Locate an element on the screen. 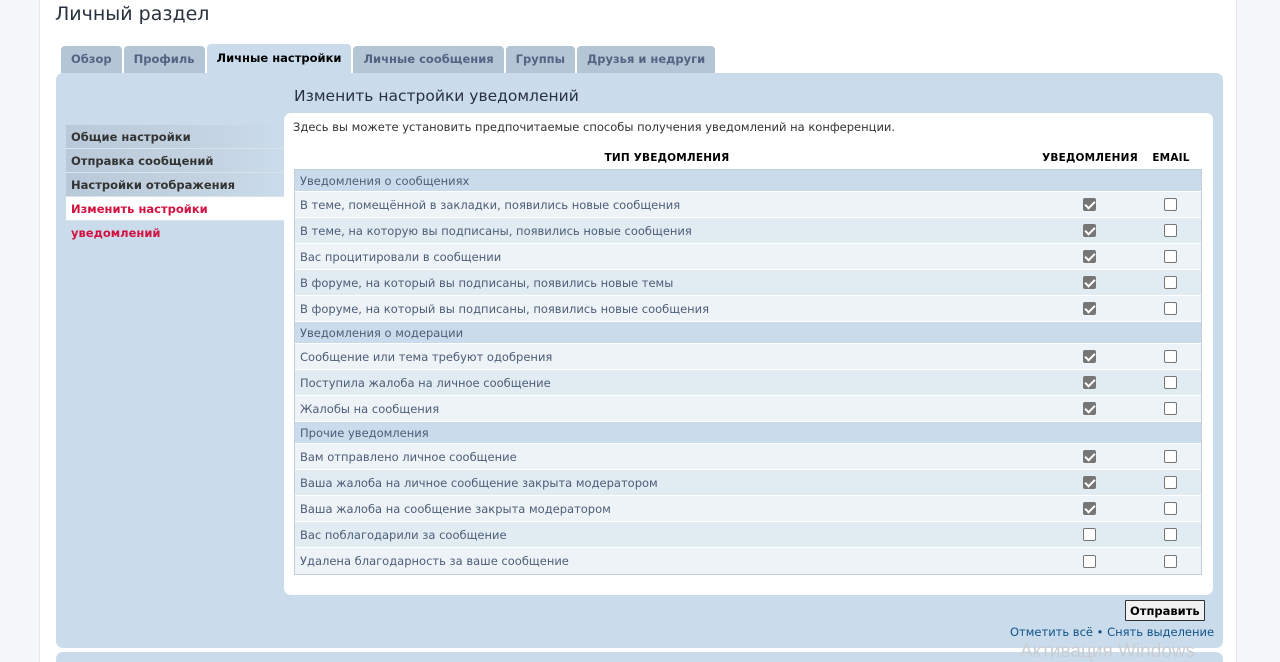  tab-friends-foes: Друзья и недруги is located at coordinates (646, 59).